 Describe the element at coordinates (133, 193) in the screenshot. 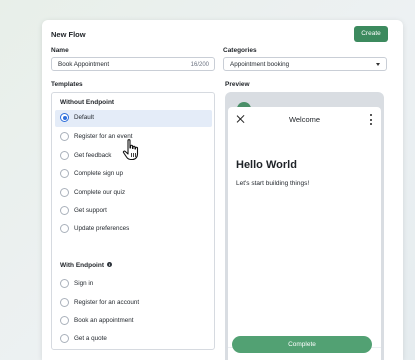

I see `template-option-complete-quiz: Complete our quiz` at that location.